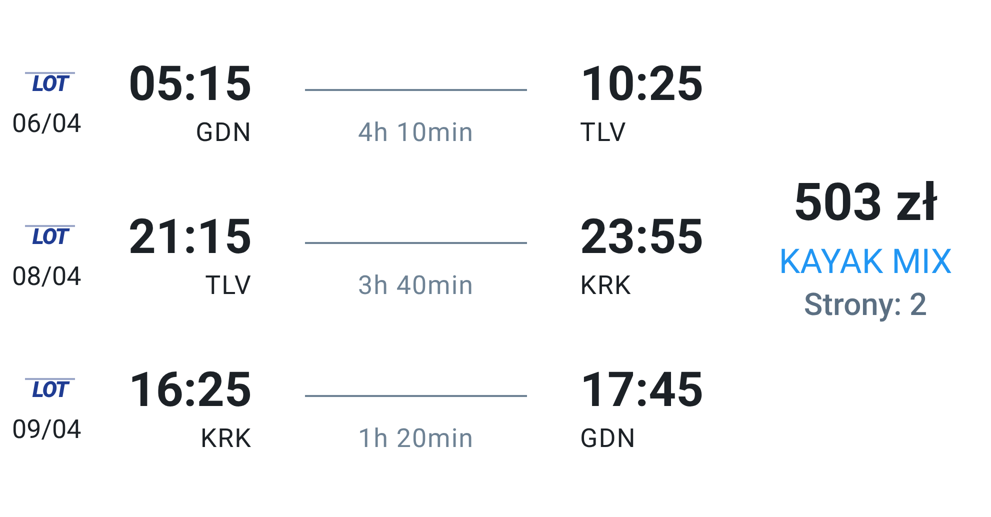 The width and height of the screenshot is (991, 517). Describe the element at coordinates (47, 124) in the screenshot. I see `flight-date: 06/04` at that location.